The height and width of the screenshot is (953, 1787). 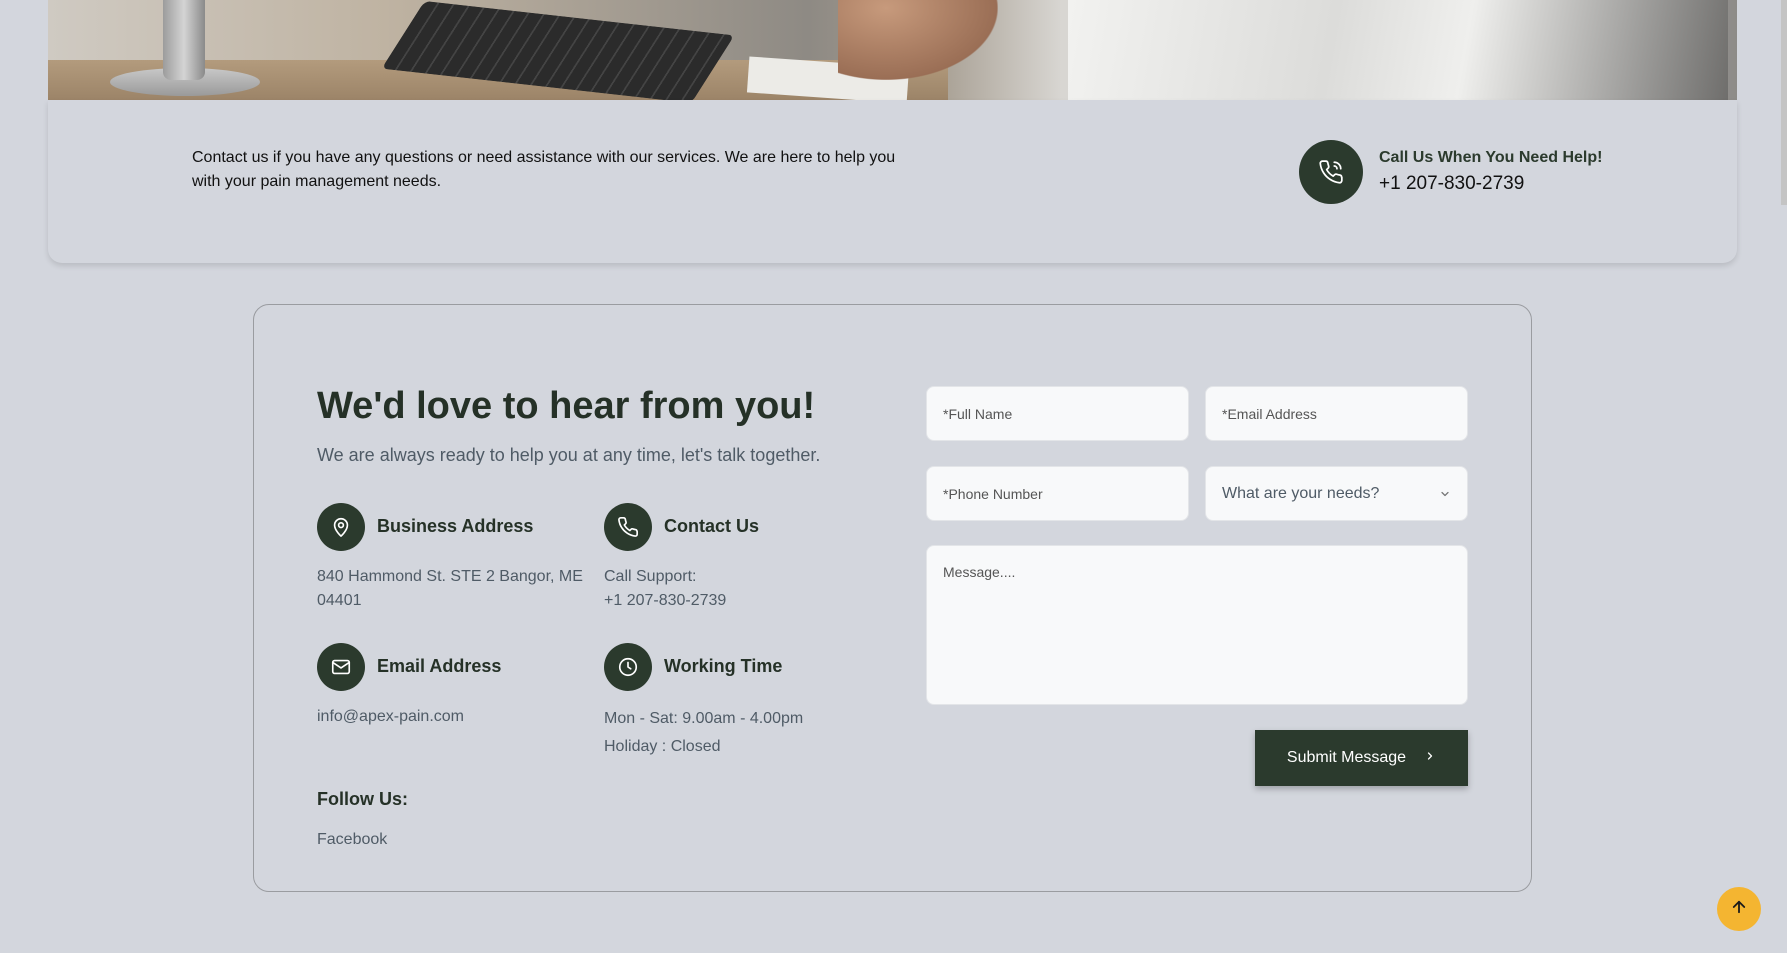 What do you see at coordinates (1057, 413) in the screenshot?
I see `full-name-input` at bounding box center [1057, 413].